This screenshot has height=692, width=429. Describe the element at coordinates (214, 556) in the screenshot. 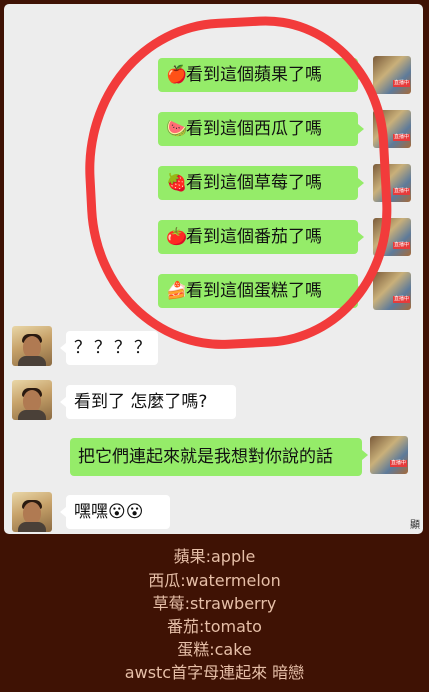

I see `caption-line: 蘋果:apple` at that location.